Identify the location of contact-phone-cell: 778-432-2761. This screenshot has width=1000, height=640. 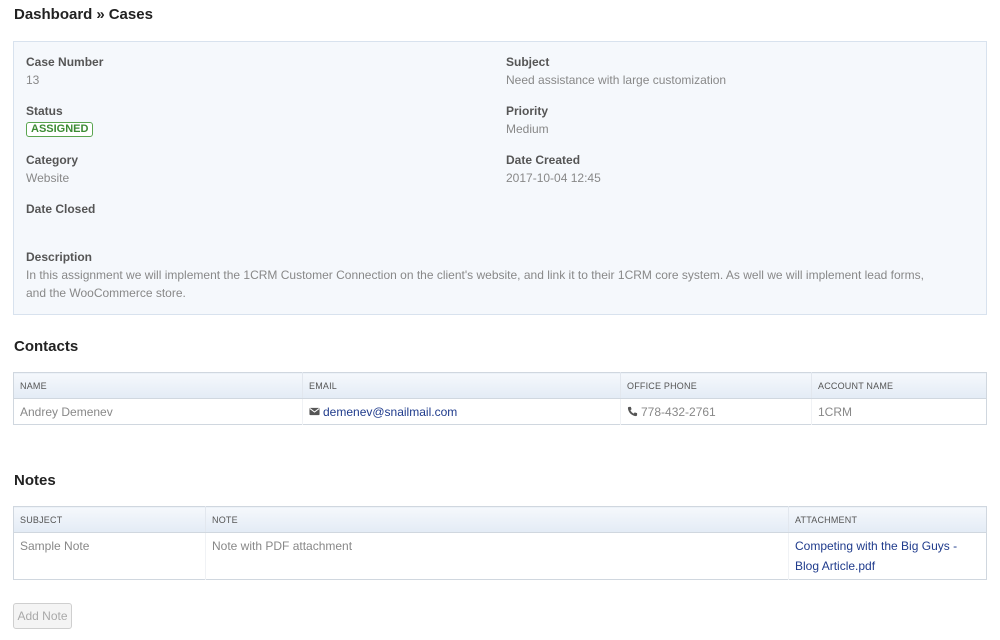
(716, 411).